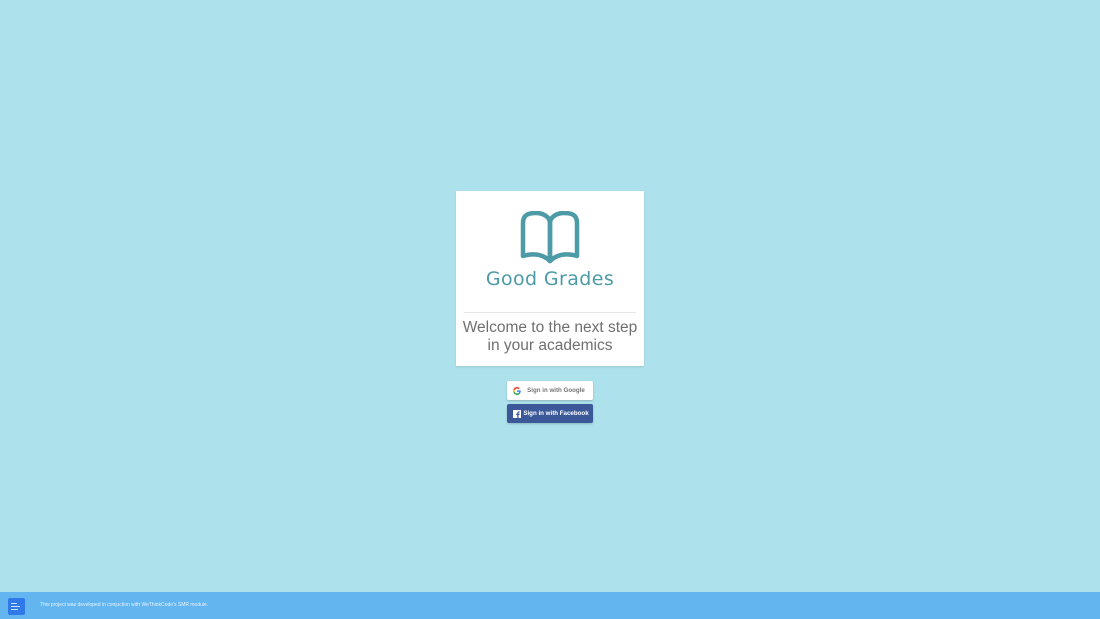 This screenshot has height=619, width=1100. What do you see at coordinates (556, 390) in the screenshot?
I see `google-sign-in-label: Sign in with Google` at bounding box center [556, 390].